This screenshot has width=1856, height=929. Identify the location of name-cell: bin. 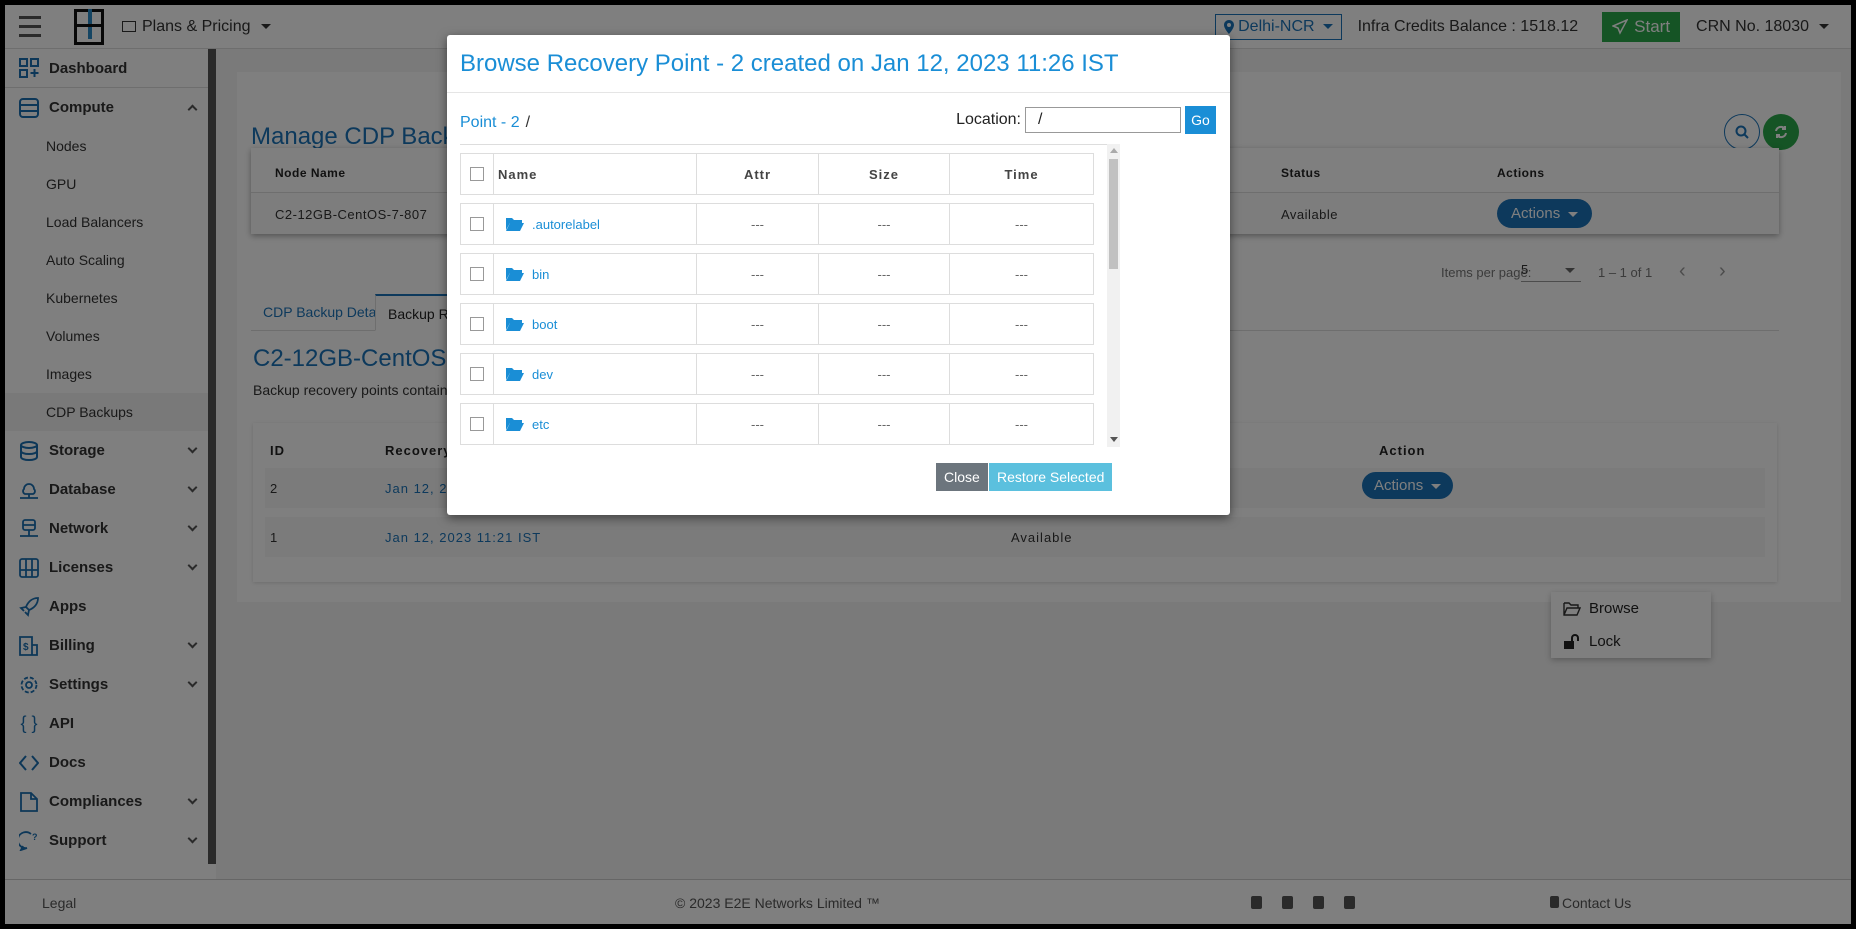
(595, 274).